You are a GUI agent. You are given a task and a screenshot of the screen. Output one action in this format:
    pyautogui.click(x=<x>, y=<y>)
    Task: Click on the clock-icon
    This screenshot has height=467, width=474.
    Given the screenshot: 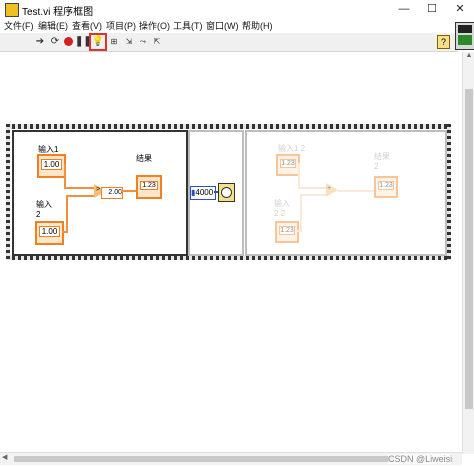 What is the action you would take?
    pyautogui.click(x=226, y=192)
    